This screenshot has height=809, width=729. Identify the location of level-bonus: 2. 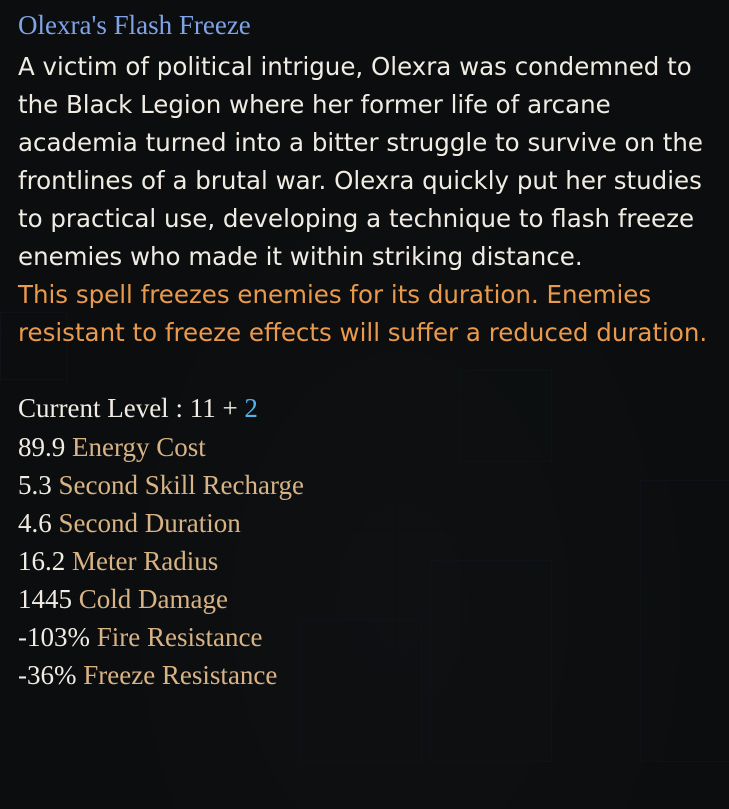
(251, 408).